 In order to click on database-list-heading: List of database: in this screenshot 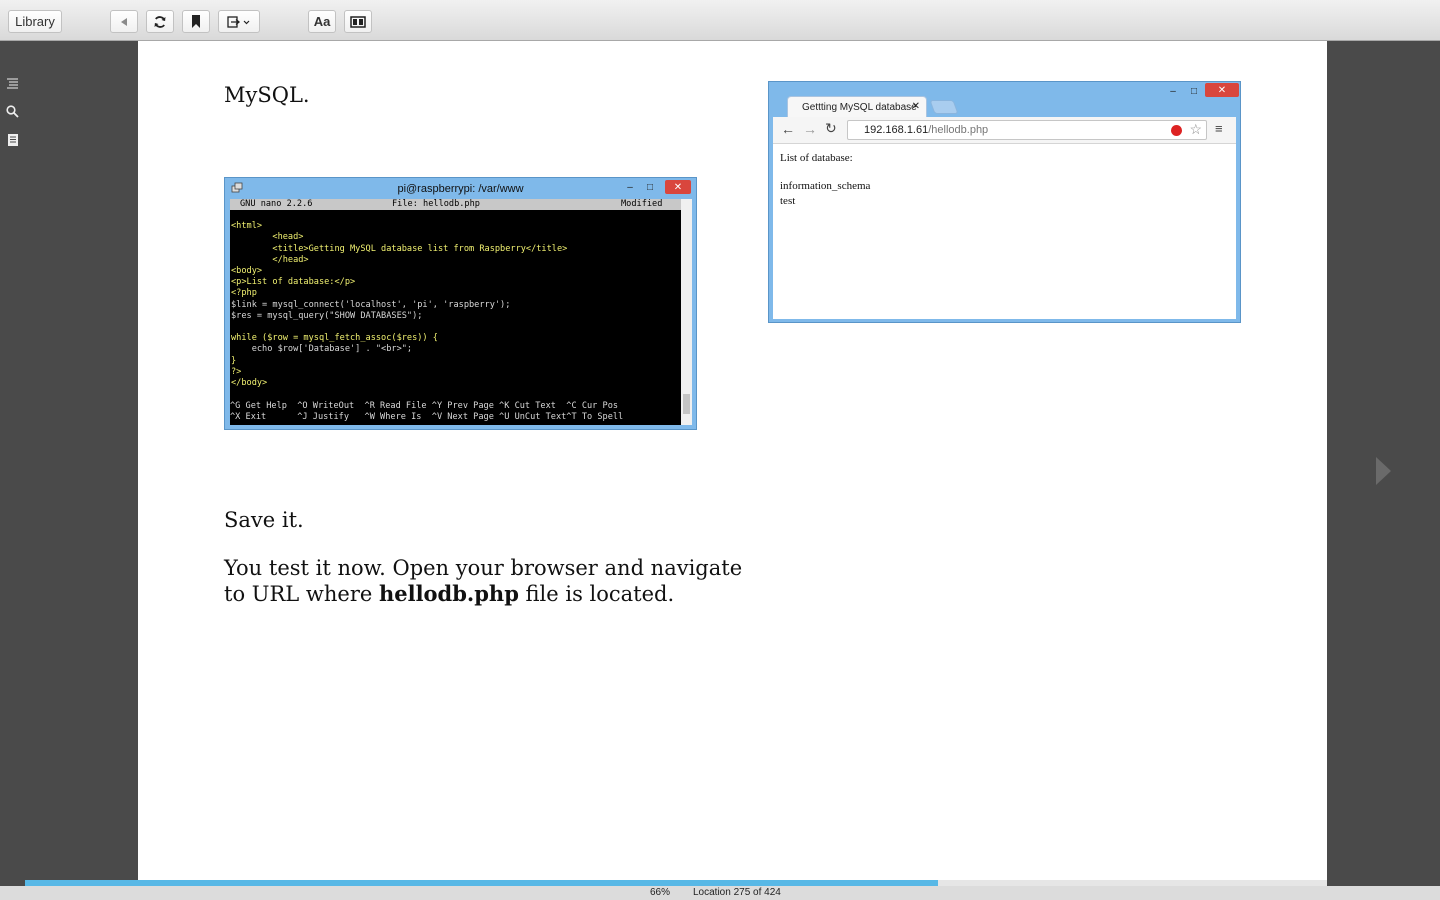, I will do `click(816, 158)`.